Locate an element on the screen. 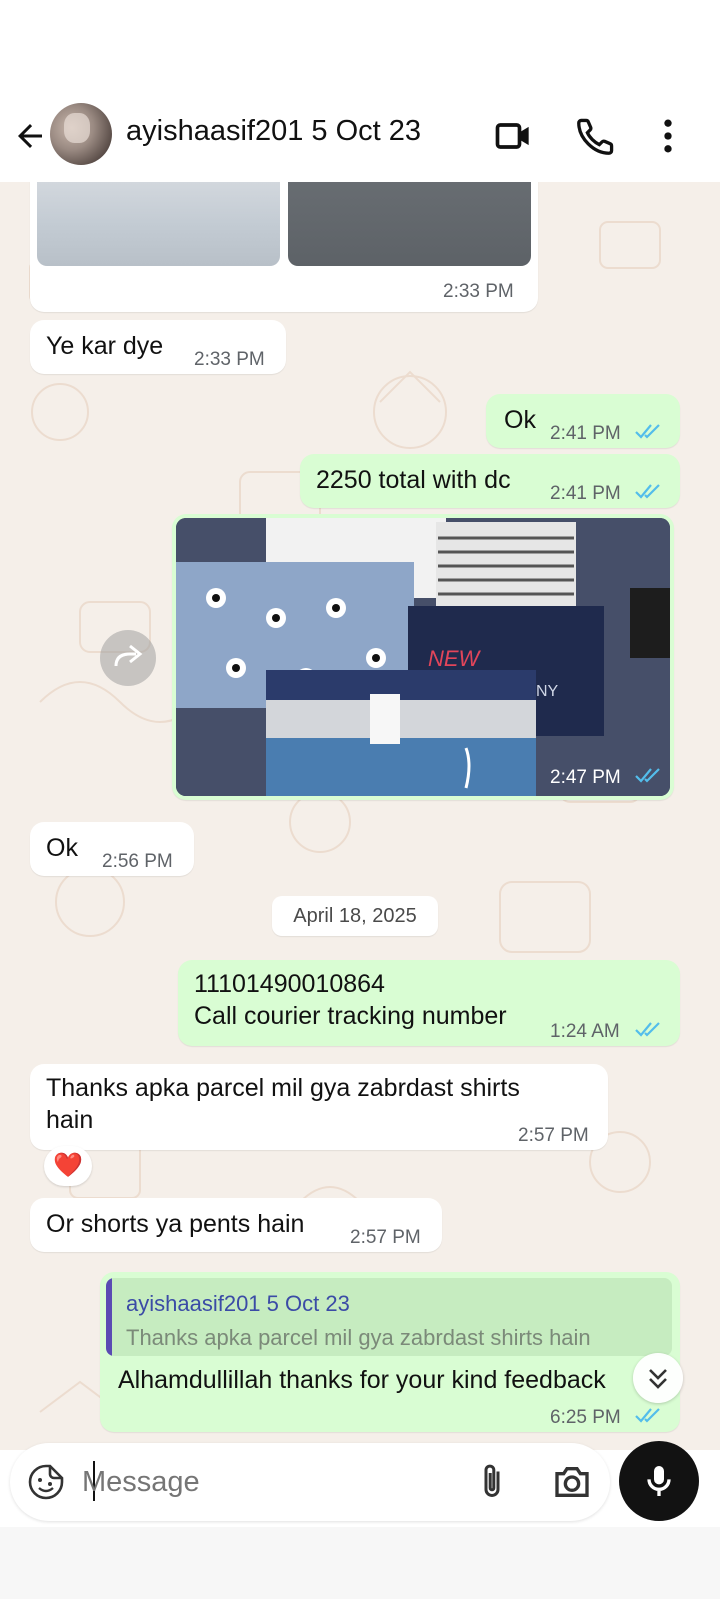 This screenshot has height=1599, width=720. clothing-photo: NEW NY is located at coordinates (423, 657).